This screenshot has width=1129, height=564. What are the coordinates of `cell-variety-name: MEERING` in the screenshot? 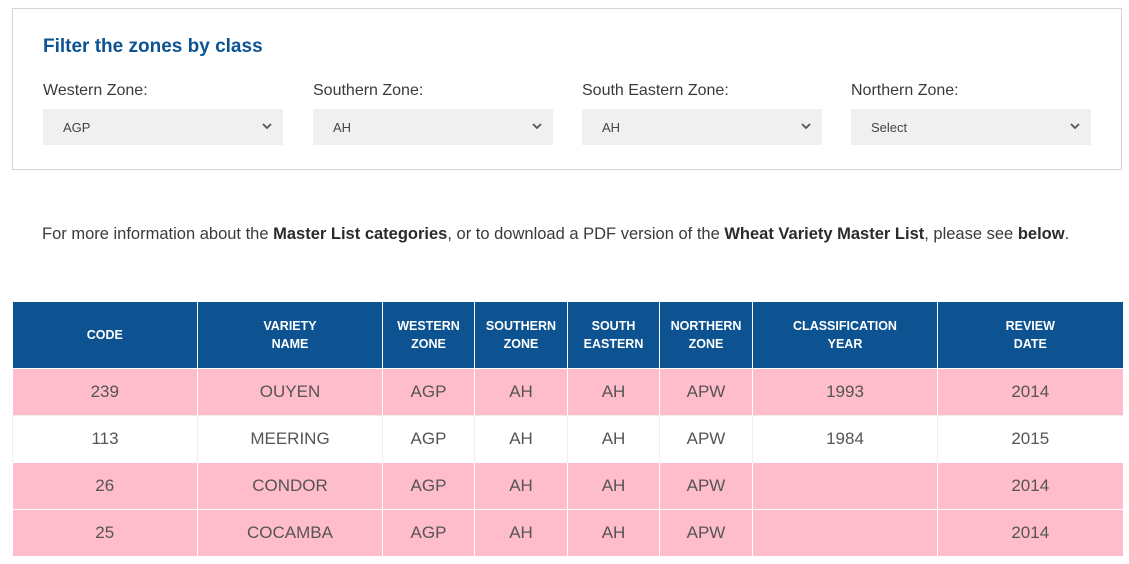 It's located at (290, 438).